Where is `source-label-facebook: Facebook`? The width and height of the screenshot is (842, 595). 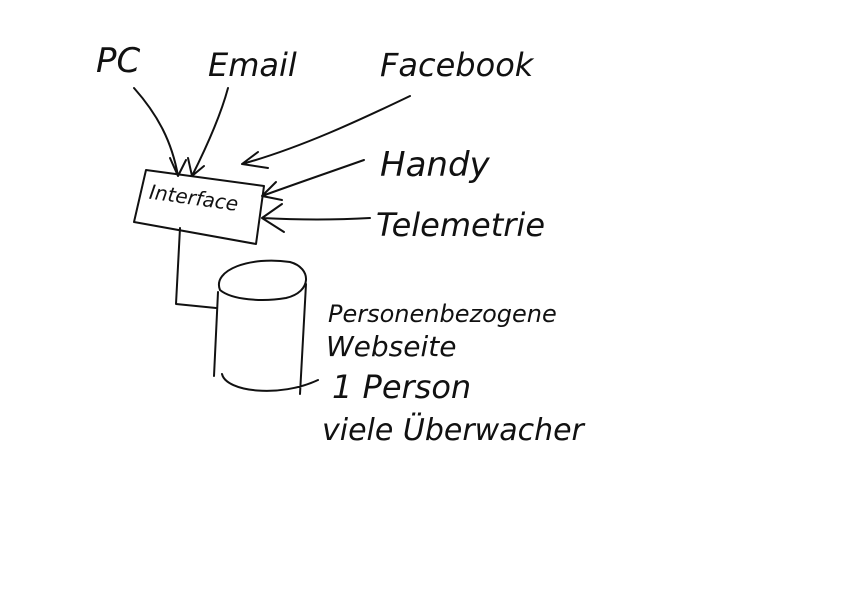 source-label-facebook: Facebook is located at coordinates (457, 65).